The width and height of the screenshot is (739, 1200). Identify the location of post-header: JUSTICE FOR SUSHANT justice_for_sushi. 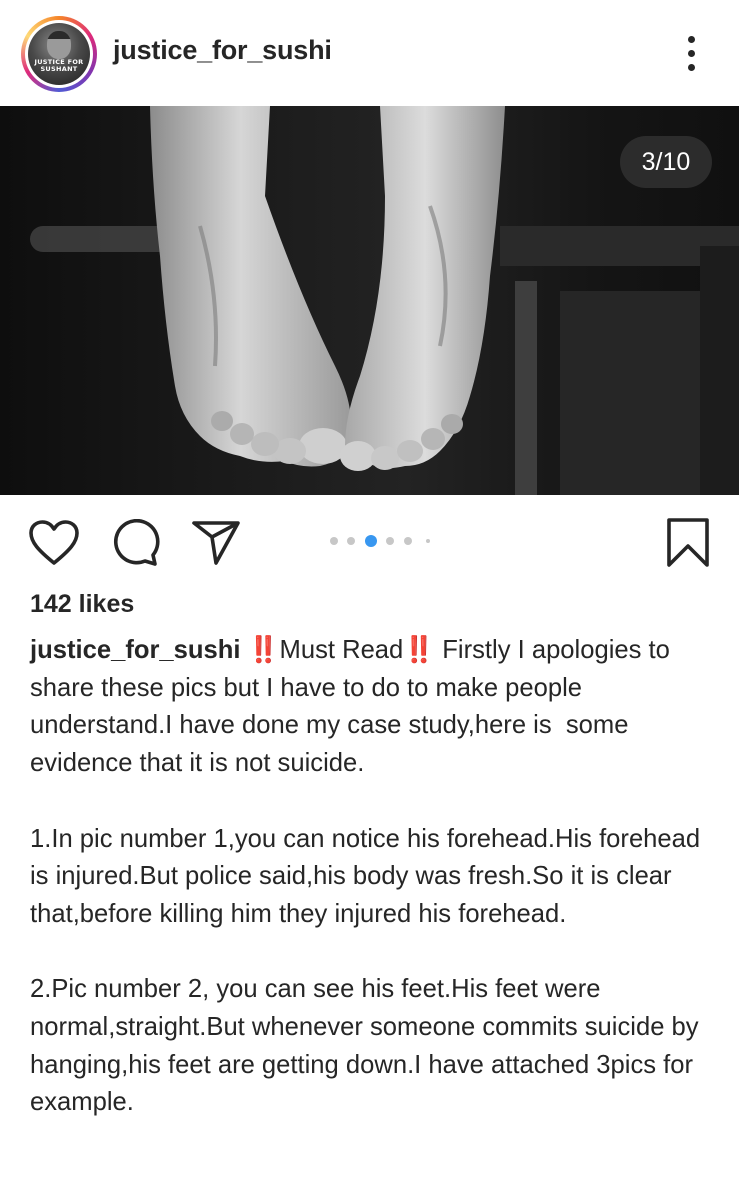
(369, 53).